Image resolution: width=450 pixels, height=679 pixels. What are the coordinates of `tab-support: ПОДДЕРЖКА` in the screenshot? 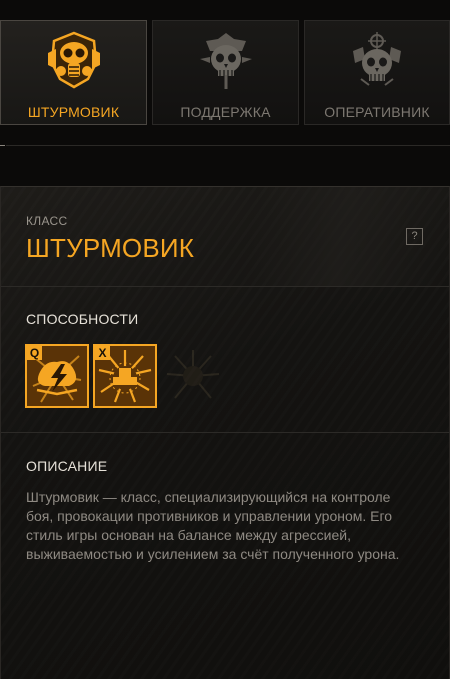 It's located at (225, 72).